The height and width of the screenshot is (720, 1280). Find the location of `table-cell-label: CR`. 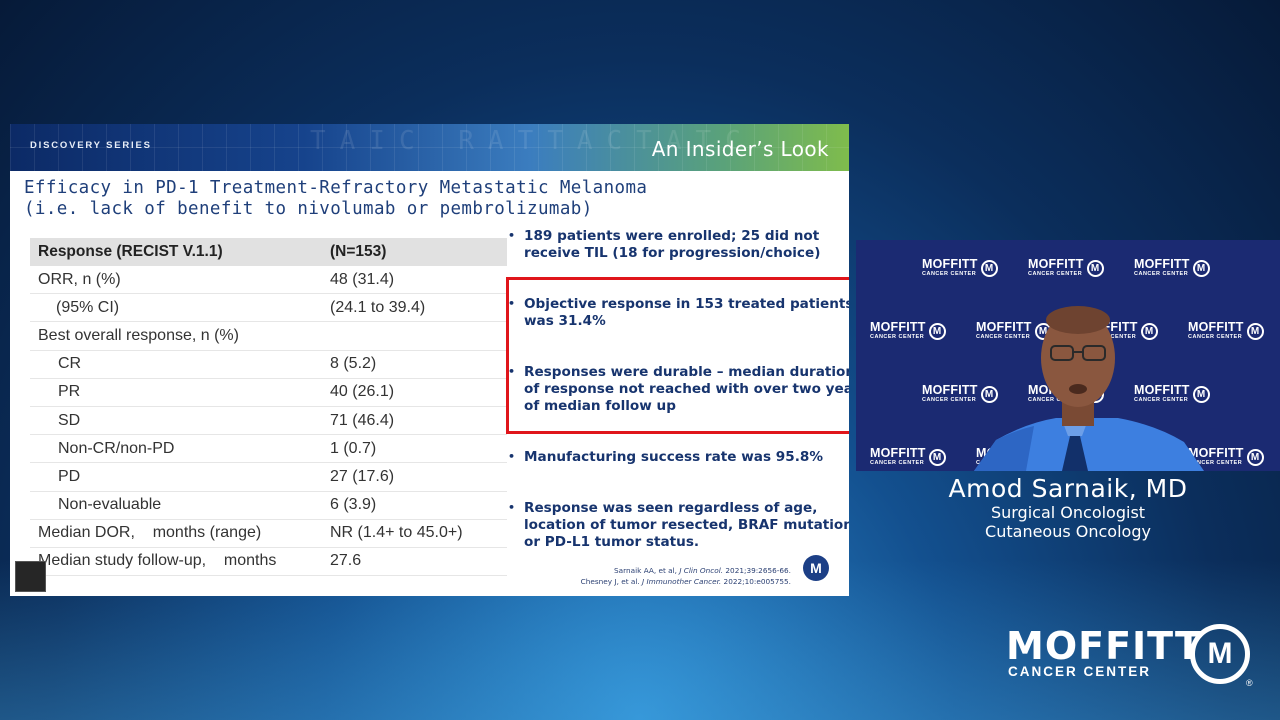

table-cell-label: CR is located at coordinates (70, 364).